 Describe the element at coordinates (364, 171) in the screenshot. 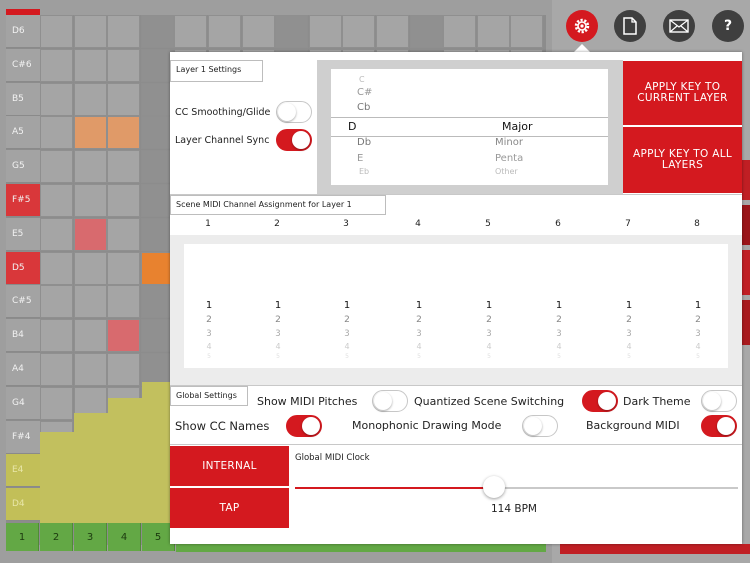

I see `root-option: Eb` at that location.